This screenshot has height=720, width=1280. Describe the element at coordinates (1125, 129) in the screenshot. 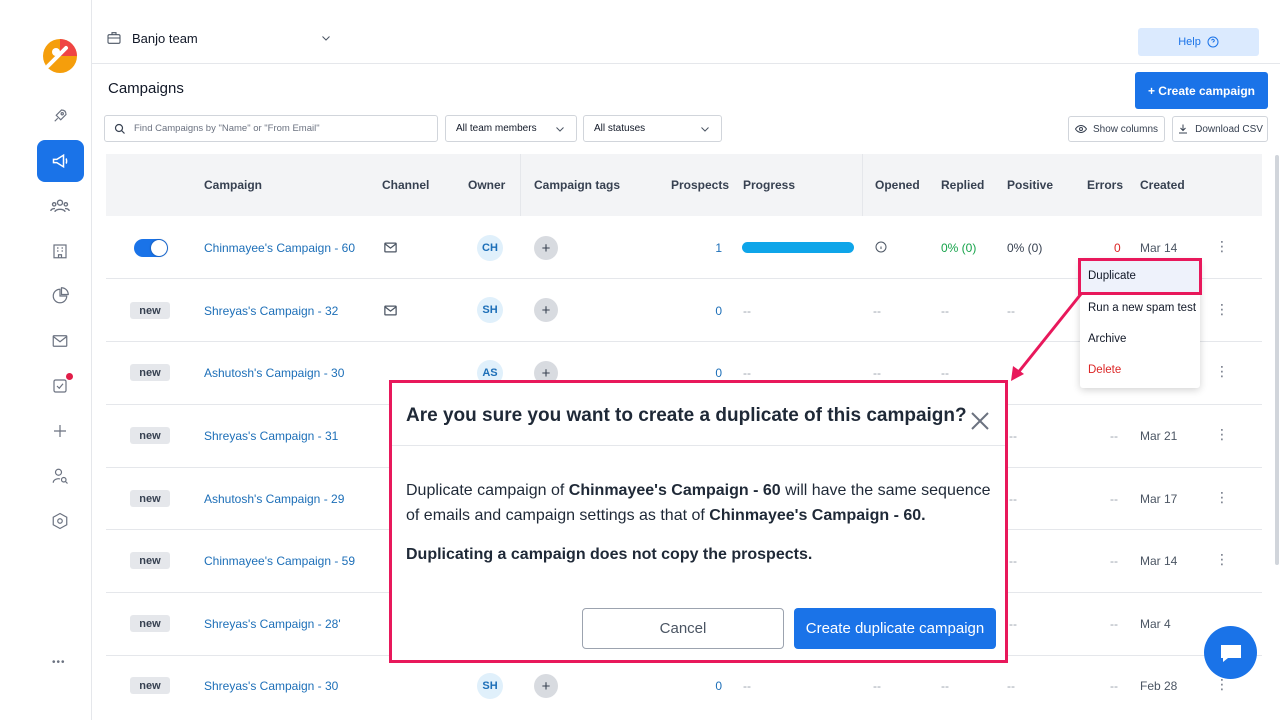

I see `show-columns-label: Show columns` at that location.